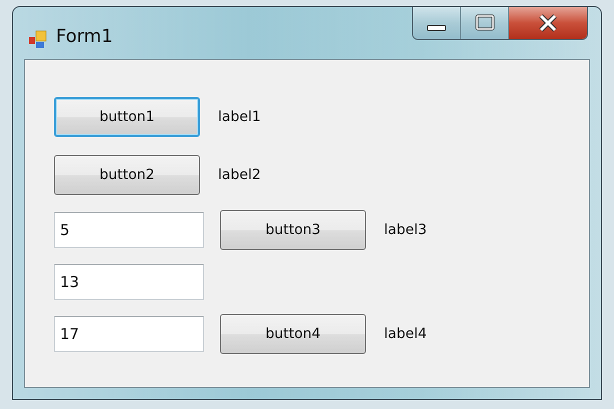  I want to click on form-button: button2, so click(127, 175).